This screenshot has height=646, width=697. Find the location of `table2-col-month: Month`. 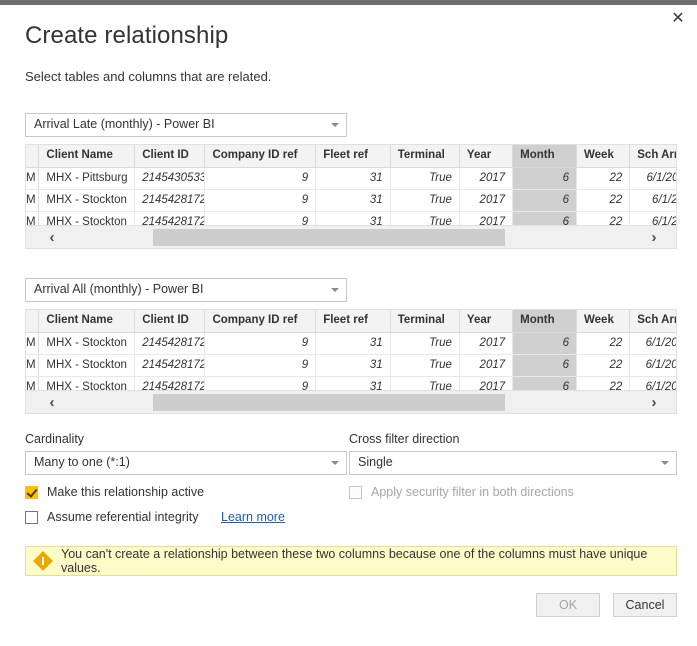

table2-col-month: Month is located at coordinates (545, 321).